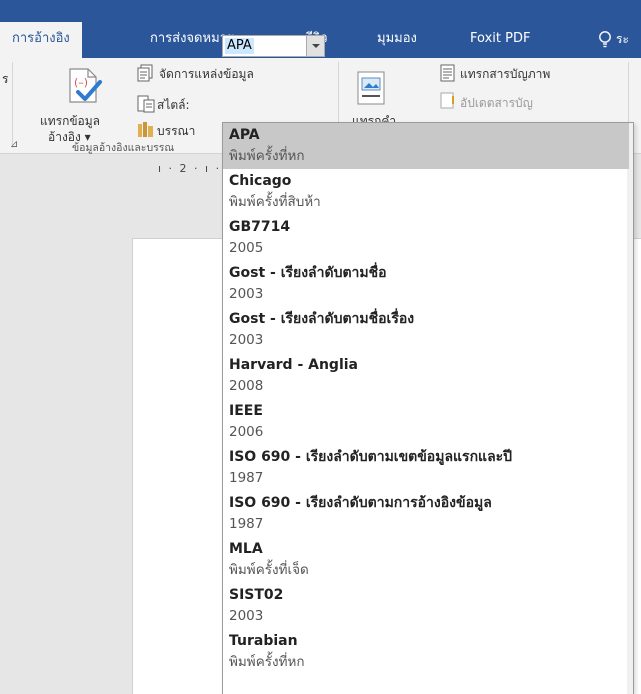 The image size is (641, 694). I want to click on style-option-name: SIST02, so click(256, 595).